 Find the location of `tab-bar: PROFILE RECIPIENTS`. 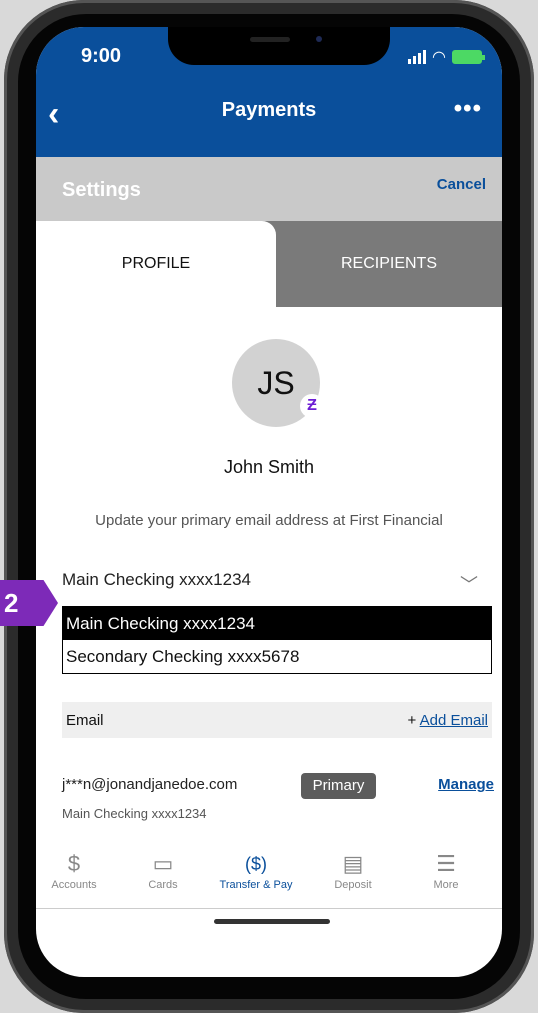

tab-bar: PROFILE RECIPIENTS is located at coordinates (269, 264).